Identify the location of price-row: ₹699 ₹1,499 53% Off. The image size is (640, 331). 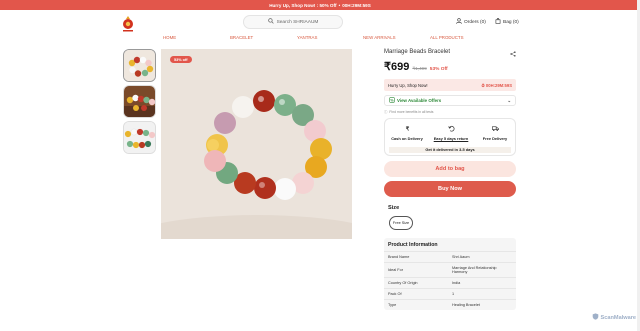
(450, 66).